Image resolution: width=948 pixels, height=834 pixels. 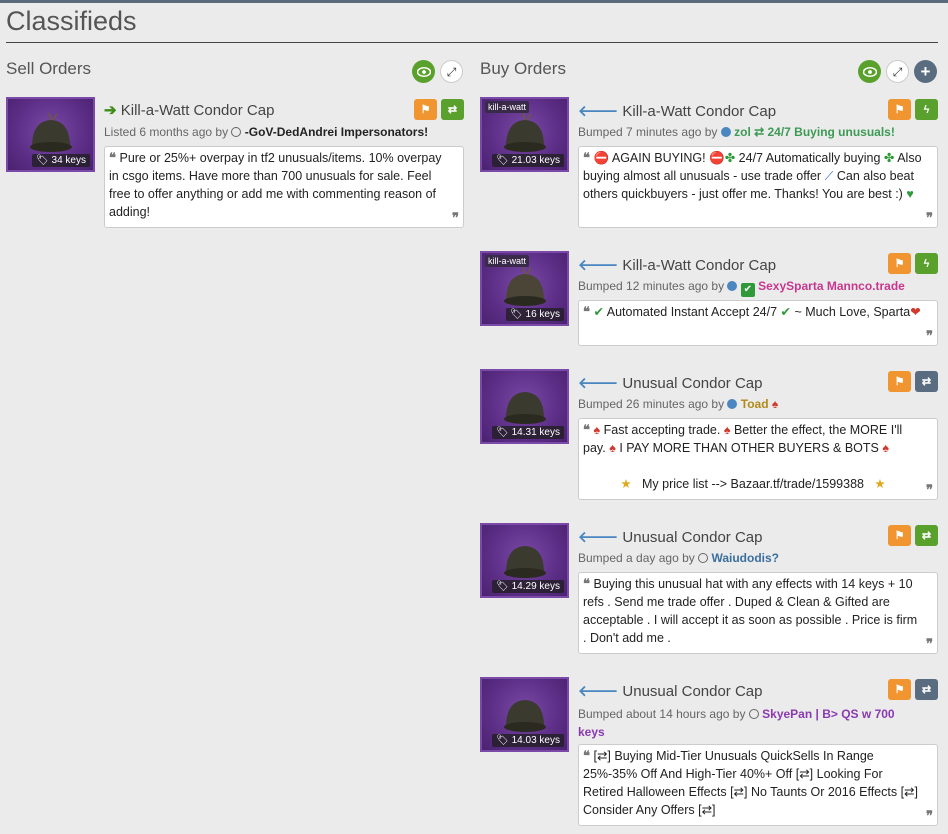 What do you see at coordinates (528, 586) in the screenshot?
I see `price-tag: 🏷 14.29 keys` at bounding box center [528, 586].